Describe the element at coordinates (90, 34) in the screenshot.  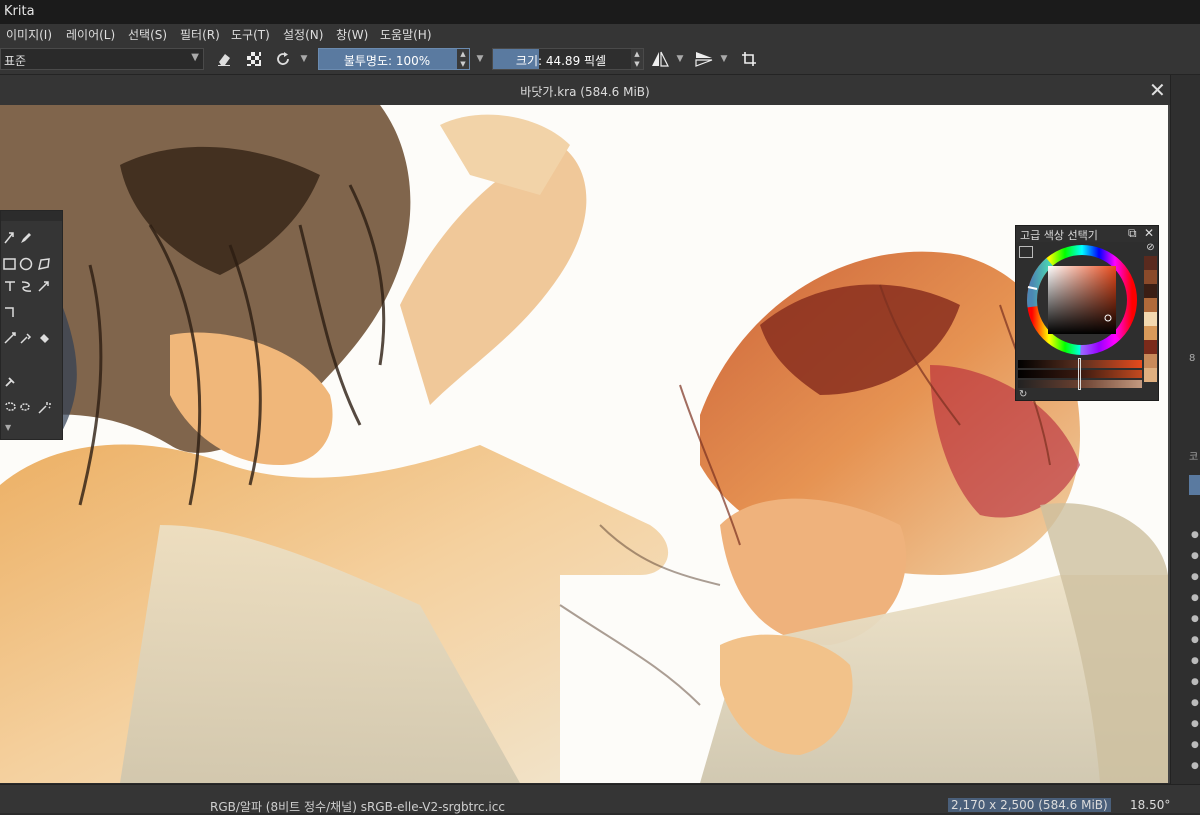
I see `menu-layer: 레이어(L)` at that location.